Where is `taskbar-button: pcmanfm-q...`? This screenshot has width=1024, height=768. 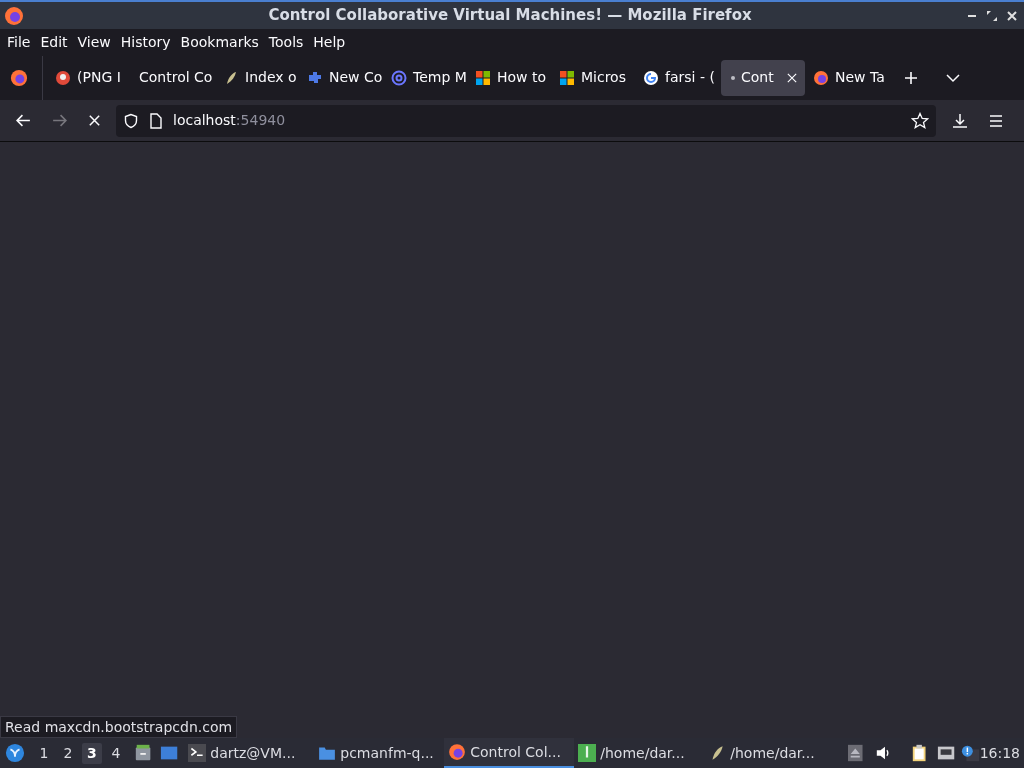 taskbar-button: pcmanfm-q... is located at coordinates (379, 753).